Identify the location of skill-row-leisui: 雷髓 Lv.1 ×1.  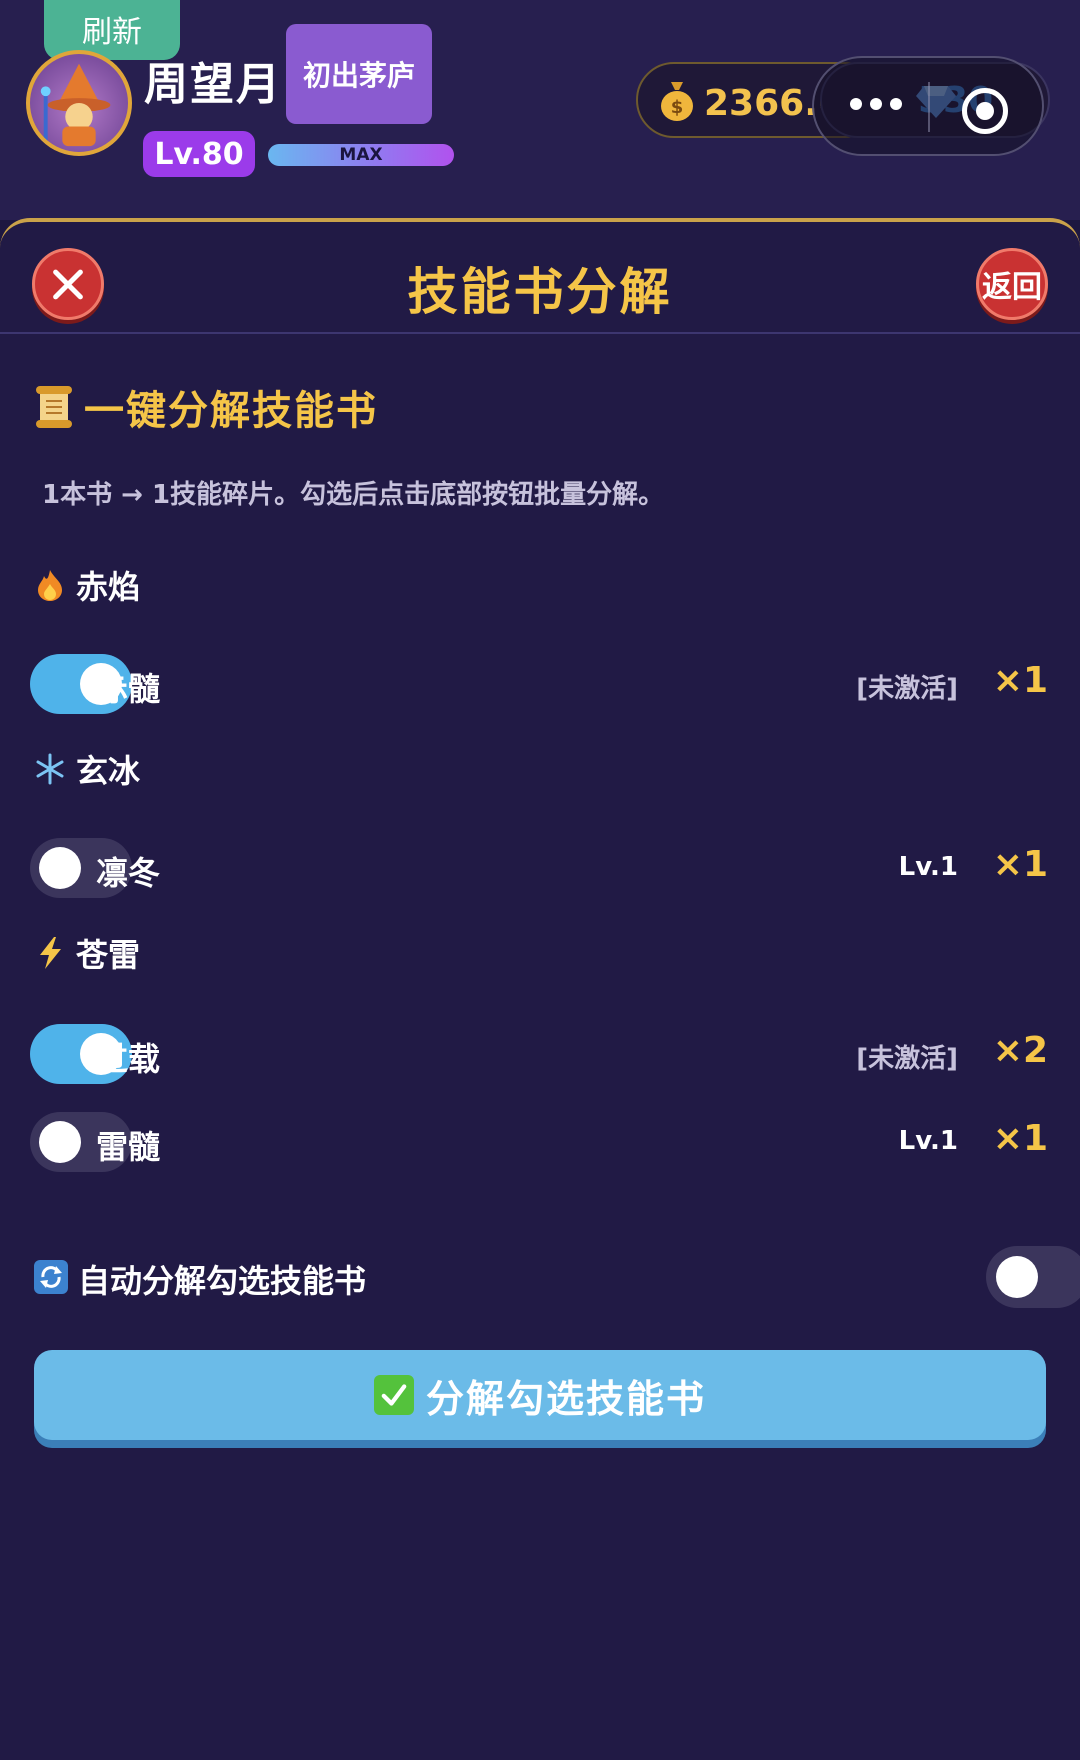
(540, 1143).